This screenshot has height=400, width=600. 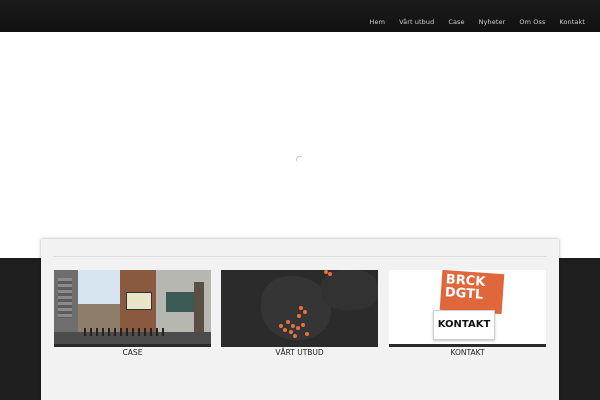 I want to click on card-caption: VÅRT UTBUD, so click(x=299, y=352).